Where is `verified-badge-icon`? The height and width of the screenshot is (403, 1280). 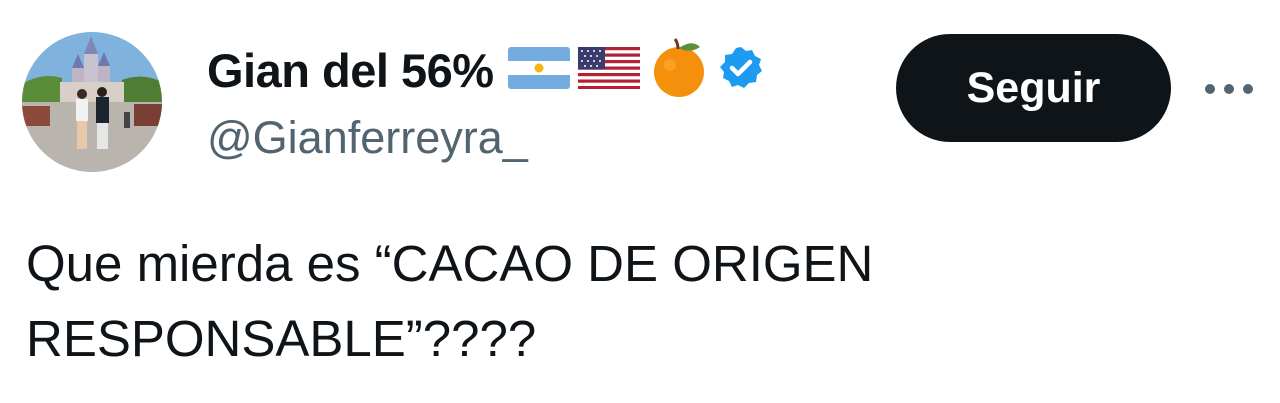
verified-badge-icon is located at coordinates (741, 70).